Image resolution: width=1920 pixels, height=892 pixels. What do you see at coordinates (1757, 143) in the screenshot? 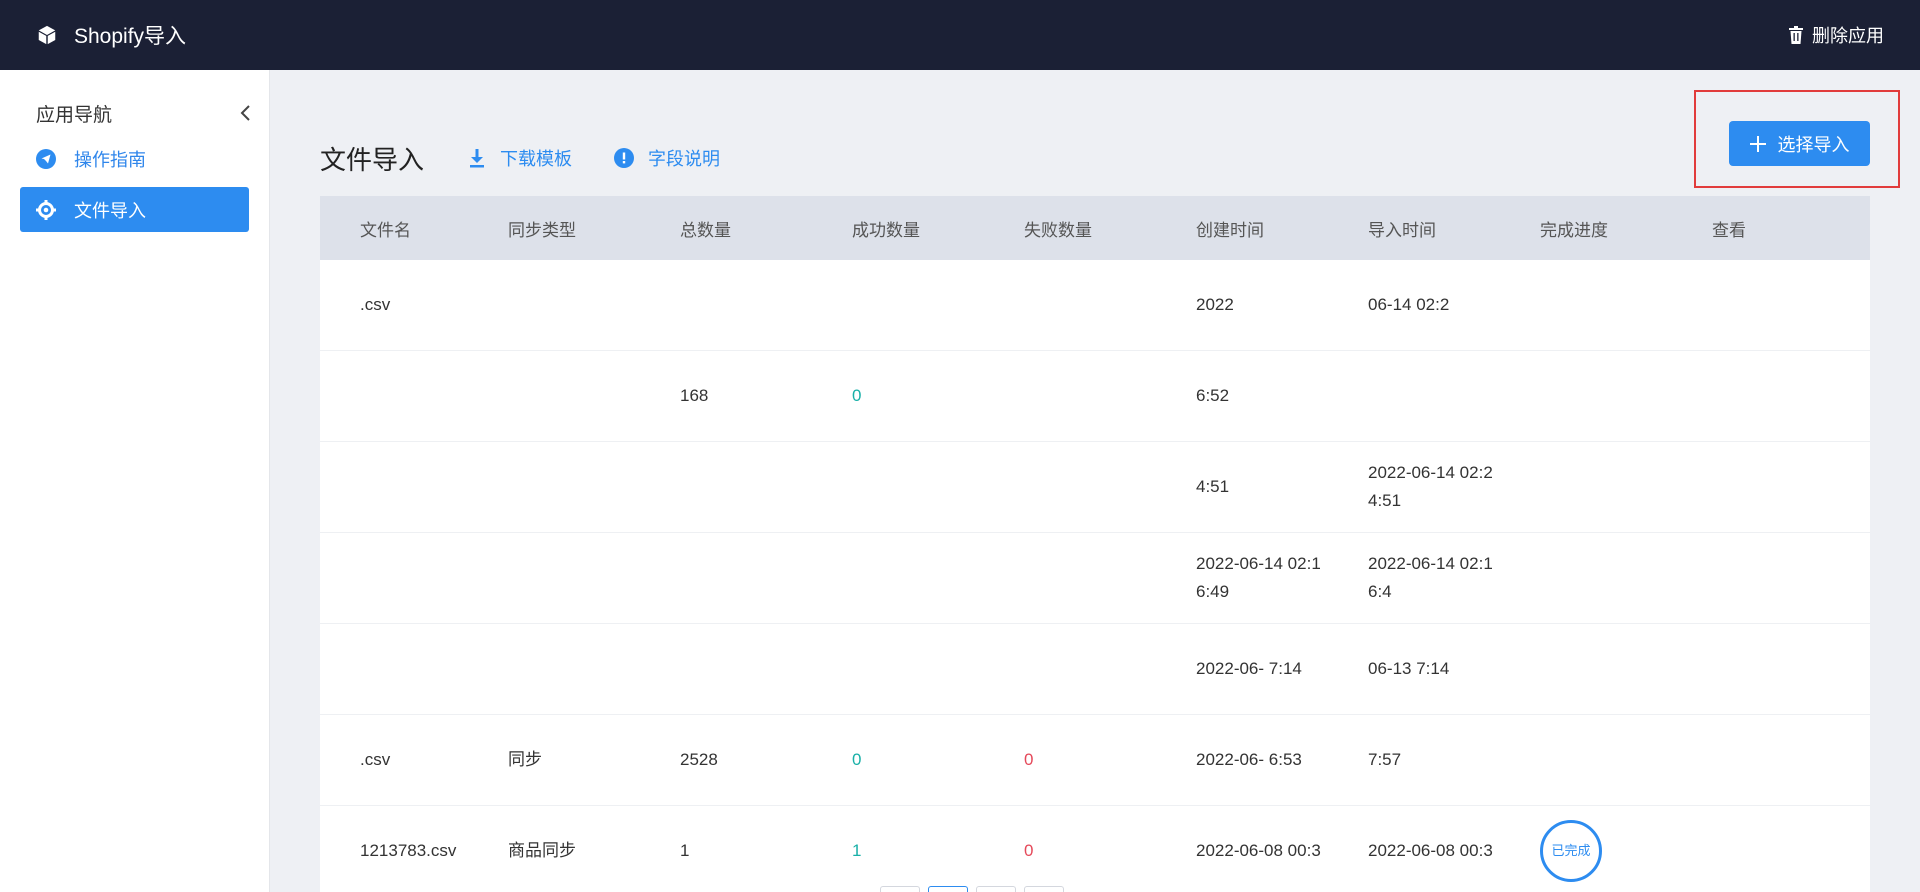
I see `plus-icon` at bounding box center [1757, 143].